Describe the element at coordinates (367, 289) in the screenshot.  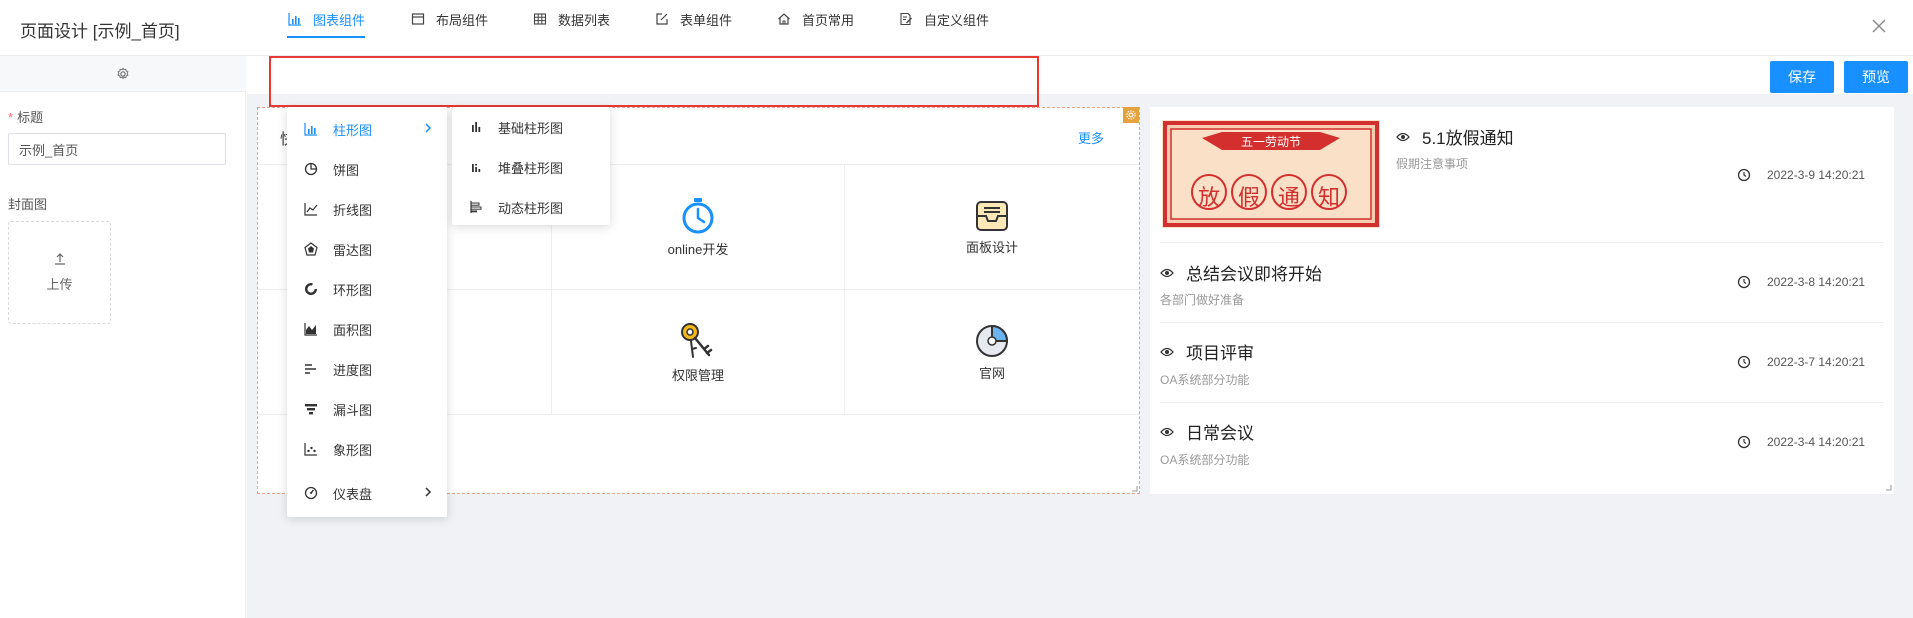
I see `menu-item-ring-chart: 环形图` at that location.